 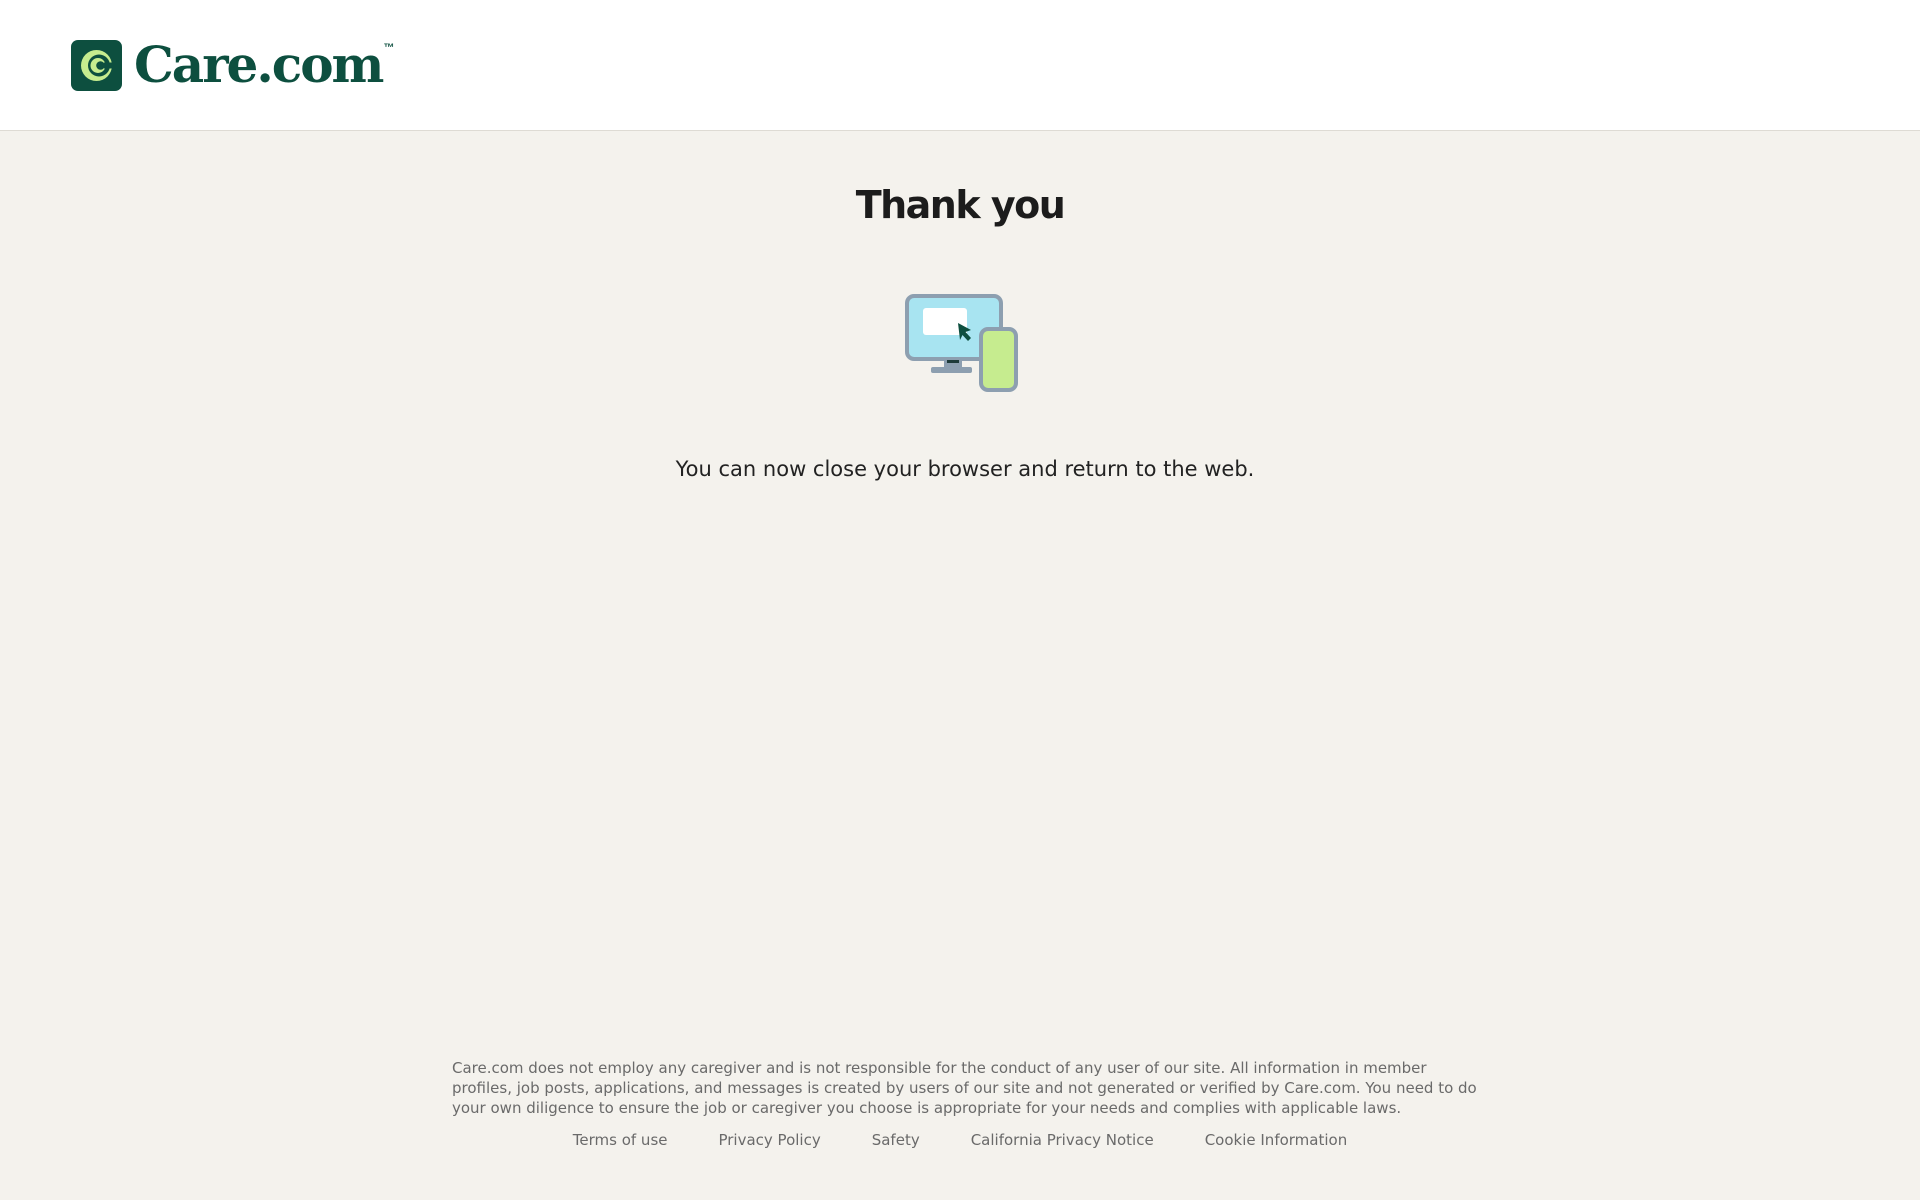 I want to click on trademark-symbol: ™, so click(x=389, y=47).